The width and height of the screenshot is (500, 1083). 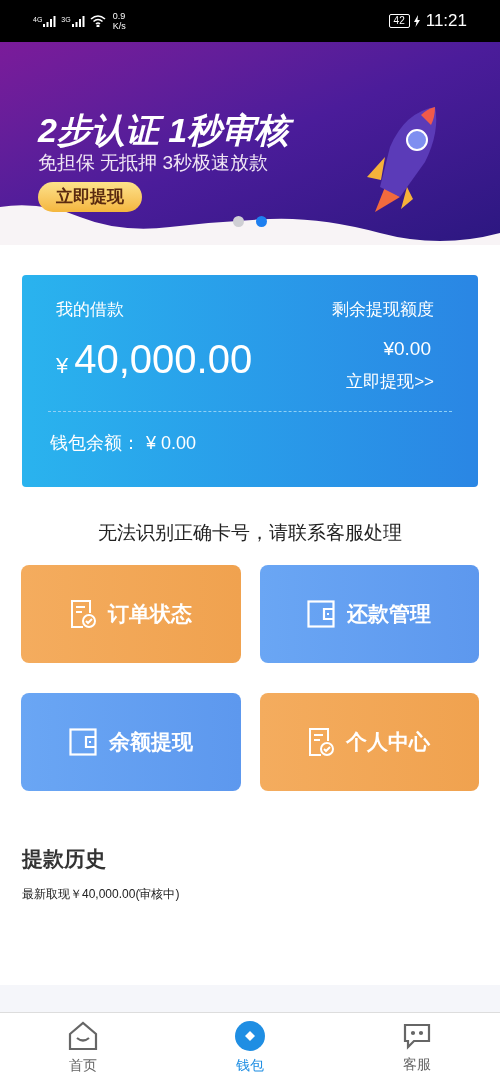 I want to click on quota-label: 剩余提现额度, so click(x=383, y=310).